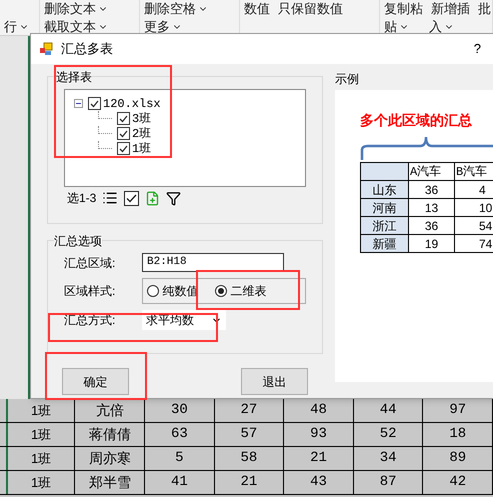 The width and height of the screenshot is (493, 497). What do you see at coordinates (249, 434) in the screenshot?
I see `table-cell: 57` at bounding box center [249, 434].